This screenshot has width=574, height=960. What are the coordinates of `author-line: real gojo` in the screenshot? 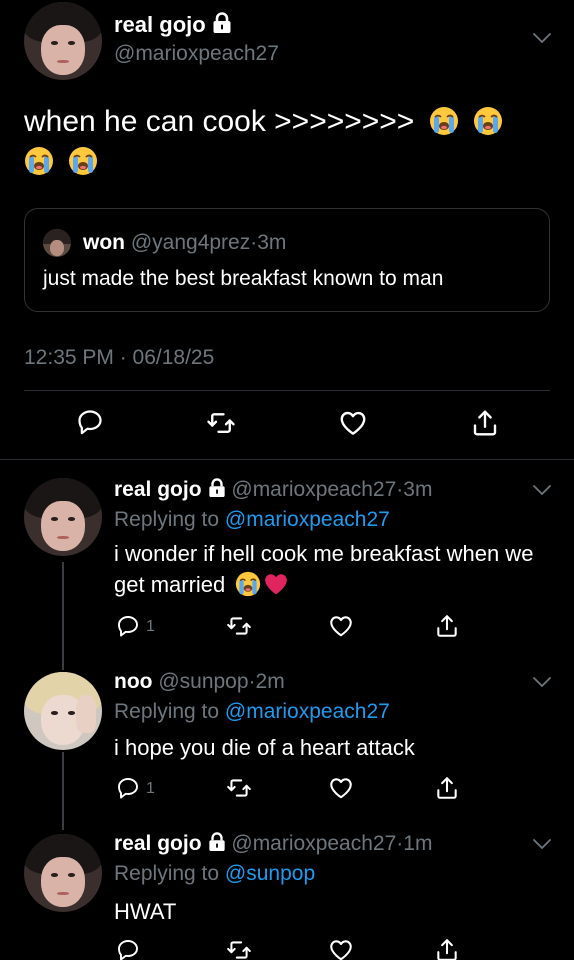 It's located at (173, 25).